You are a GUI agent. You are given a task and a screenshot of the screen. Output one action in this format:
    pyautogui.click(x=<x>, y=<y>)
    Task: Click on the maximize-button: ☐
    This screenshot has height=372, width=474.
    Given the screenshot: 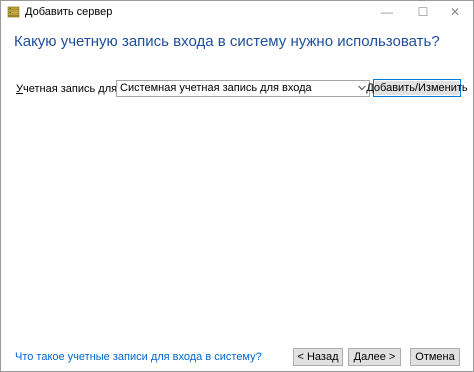 What is the action you would take?
    pyautogui.click(x=423, y=12)
    